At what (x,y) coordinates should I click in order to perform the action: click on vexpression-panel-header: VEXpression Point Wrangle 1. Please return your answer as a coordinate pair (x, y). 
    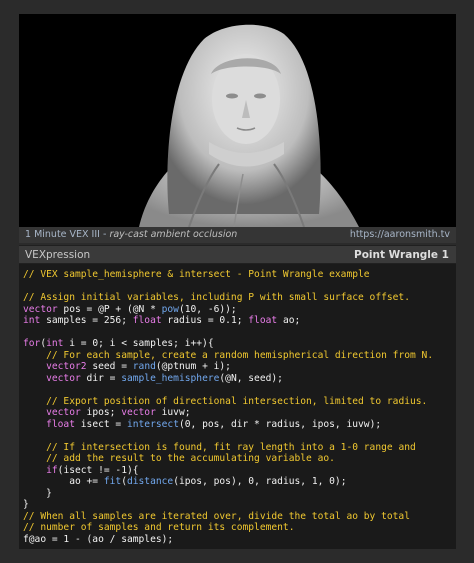
    Looking at the image, I should click on (237, 254).